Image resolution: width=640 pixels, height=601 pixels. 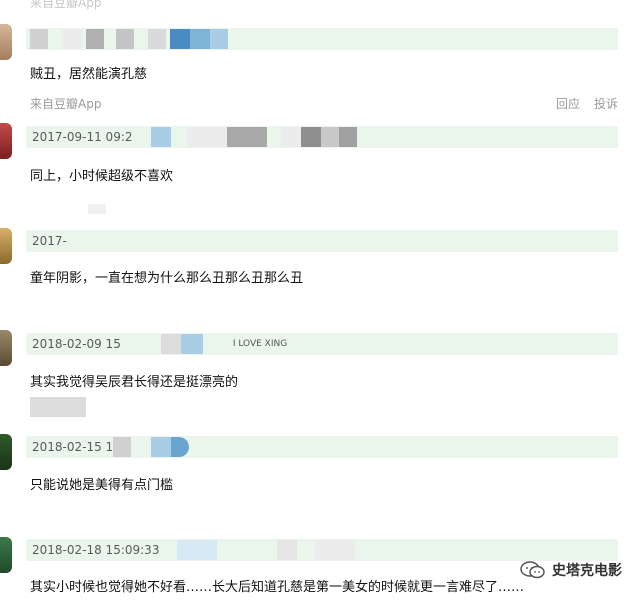 What do you see at coordinates (49, 241) in the screenshot?
I see `comment-date: 2017-` at bounding box center [49, 241].